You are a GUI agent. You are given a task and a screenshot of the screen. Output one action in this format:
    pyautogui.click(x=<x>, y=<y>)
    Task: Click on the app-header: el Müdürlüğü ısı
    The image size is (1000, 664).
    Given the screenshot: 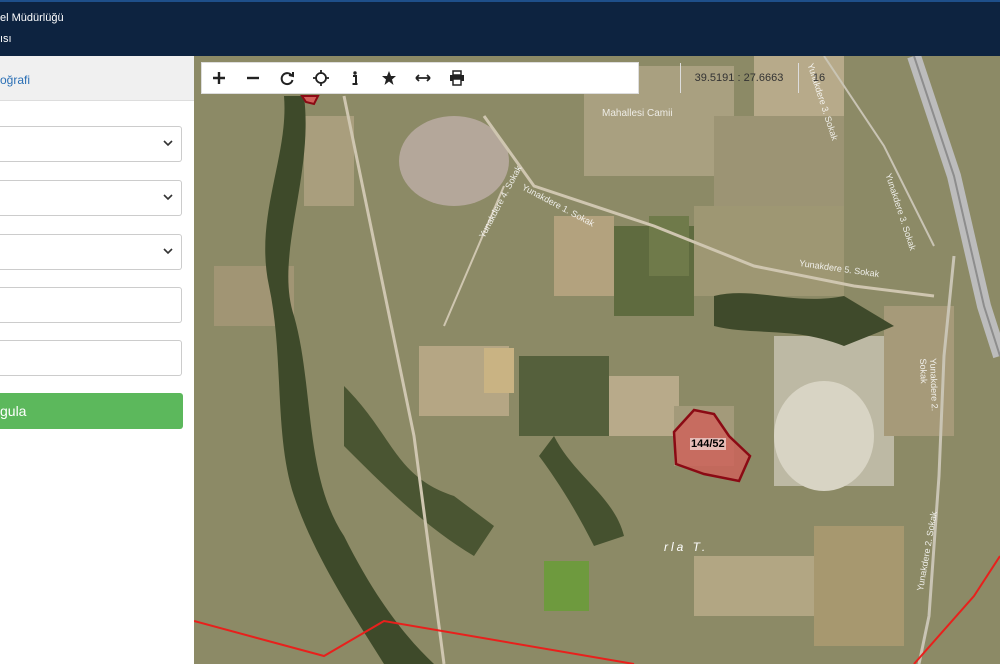 What is the action you would take?
    pyautogui.click(x=500, y=28)
    